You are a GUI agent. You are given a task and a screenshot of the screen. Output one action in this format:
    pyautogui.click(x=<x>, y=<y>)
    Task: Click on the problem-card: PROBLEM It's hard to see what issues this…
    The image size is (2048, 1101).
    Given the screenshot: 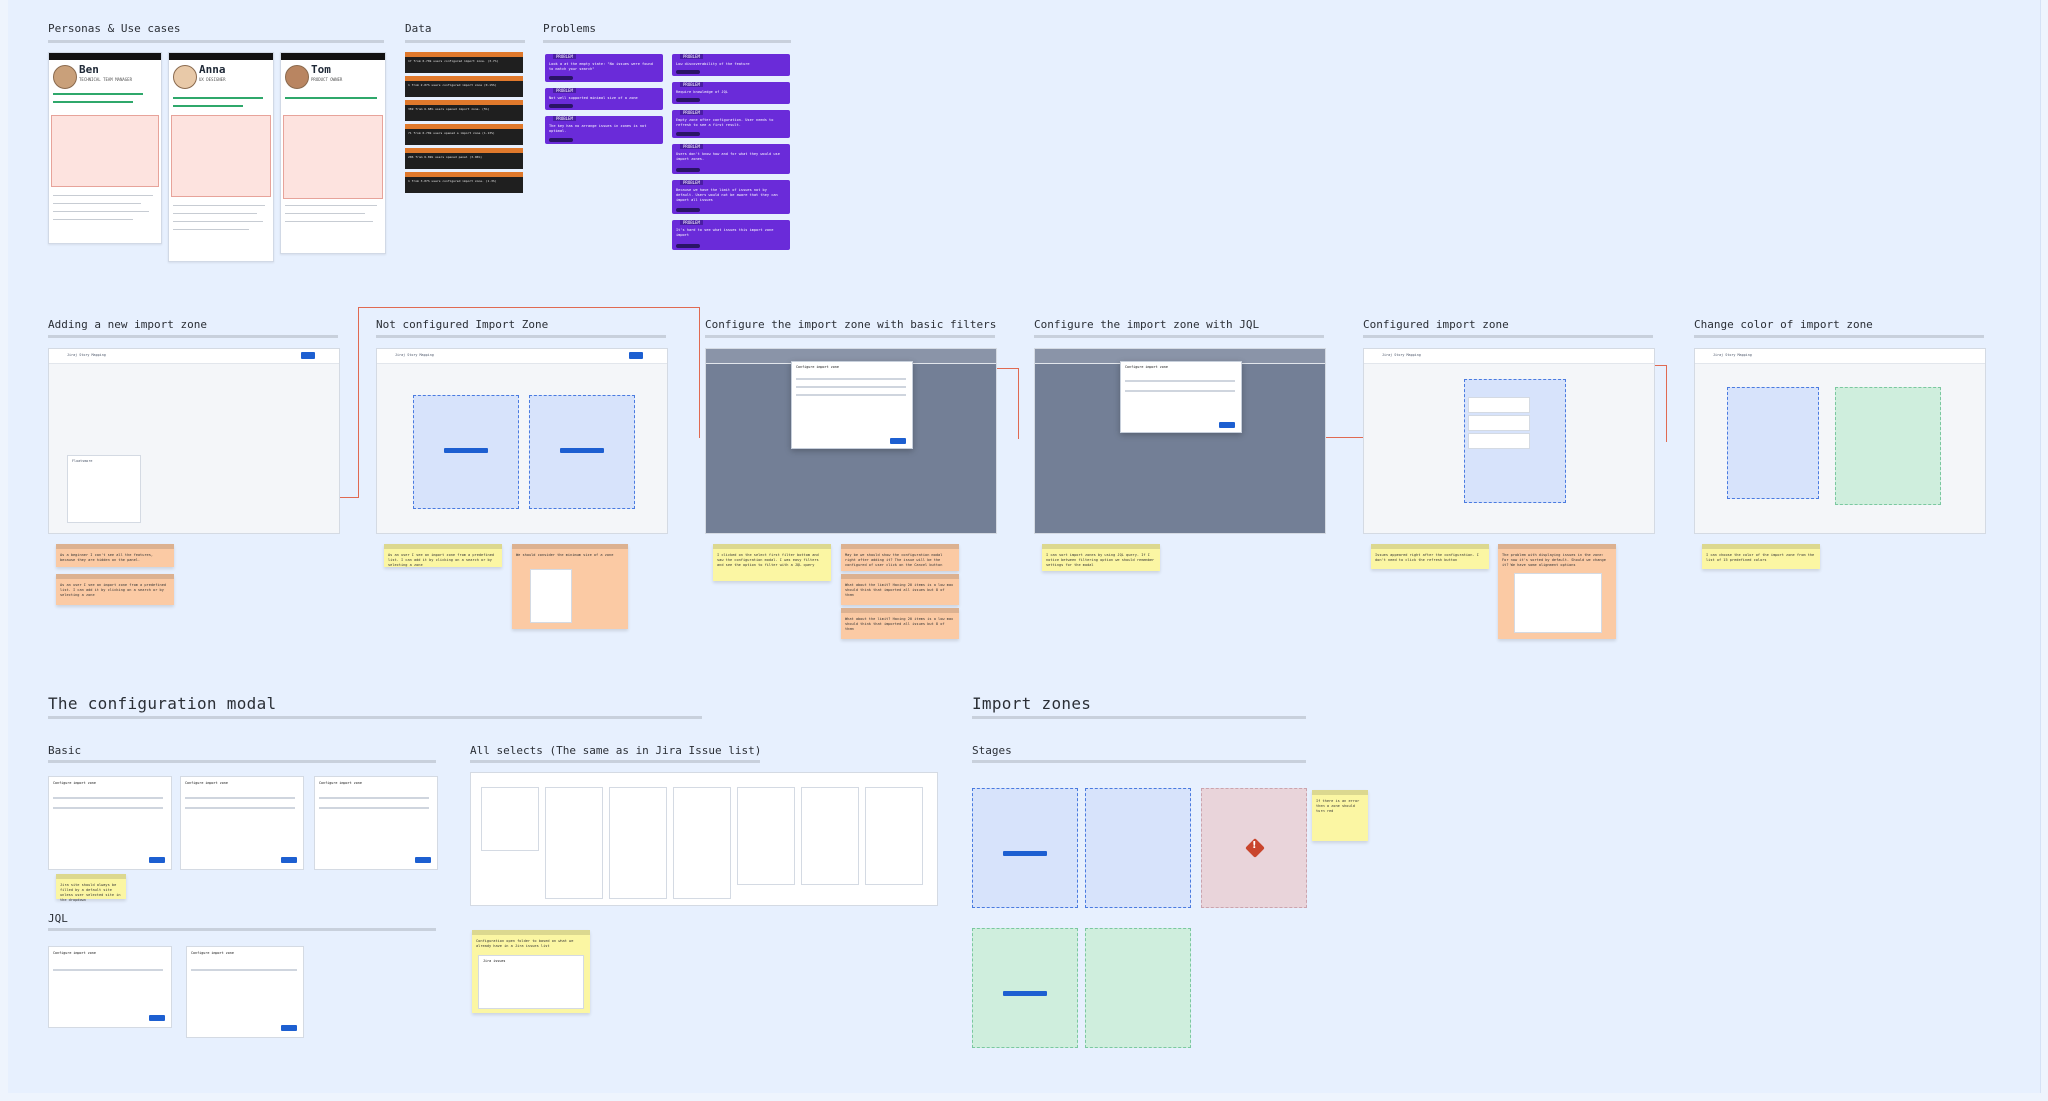 What is the action you would take?
    pyautogui.click(x=731, y=235)
    